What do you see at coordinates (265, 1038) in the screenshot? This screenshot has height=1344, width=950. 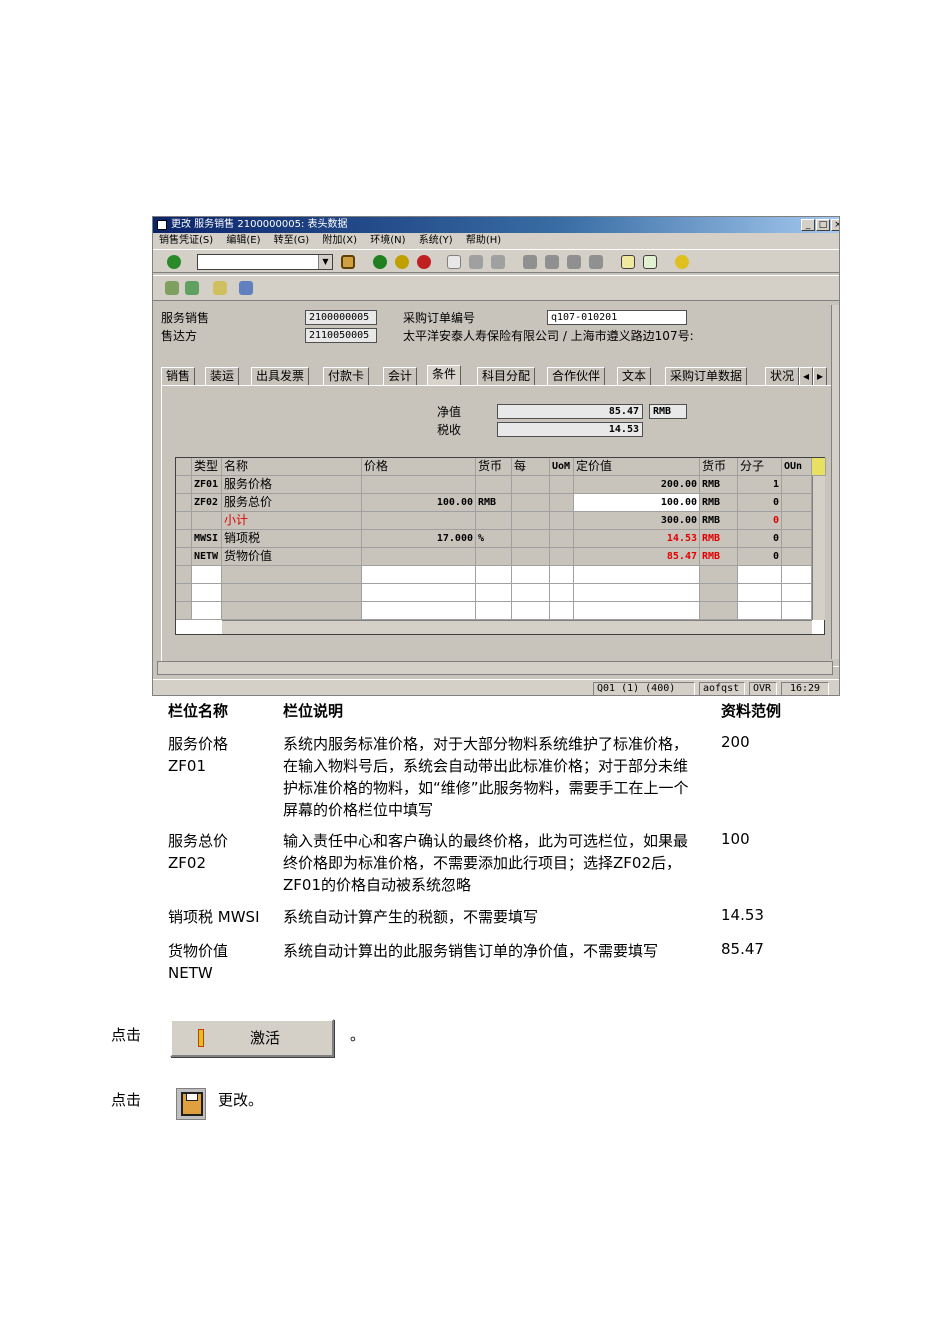 I see `activate-label: 激活` at bounding box center [265, 1038].